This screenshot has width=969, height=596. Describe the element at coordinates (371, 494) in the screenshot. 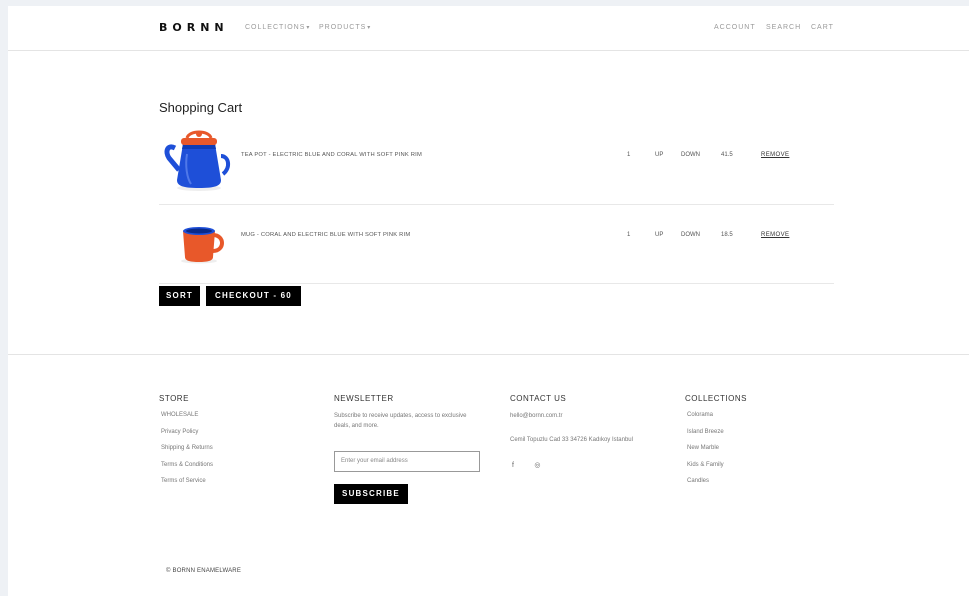

I see `subscribe-button: SUBSCRIBE` at that location.